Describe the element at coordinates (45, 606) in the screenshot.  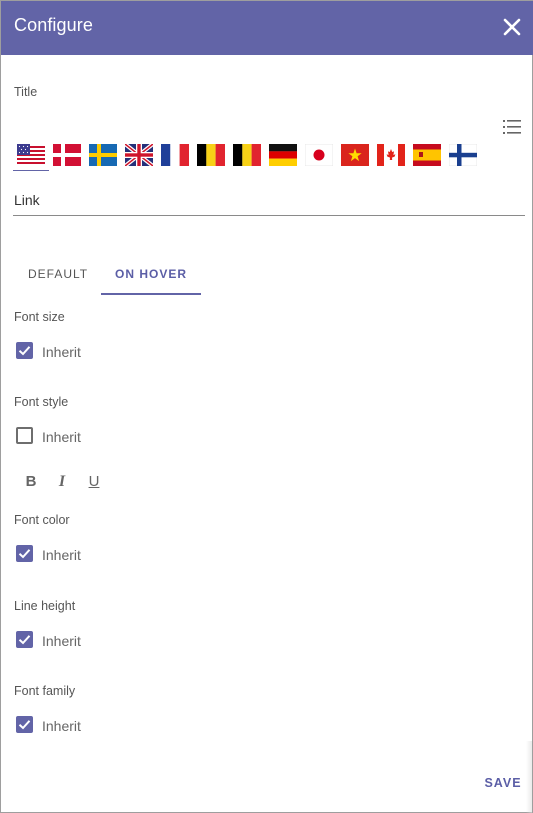
I see `line-height-label: Line height` at that location.